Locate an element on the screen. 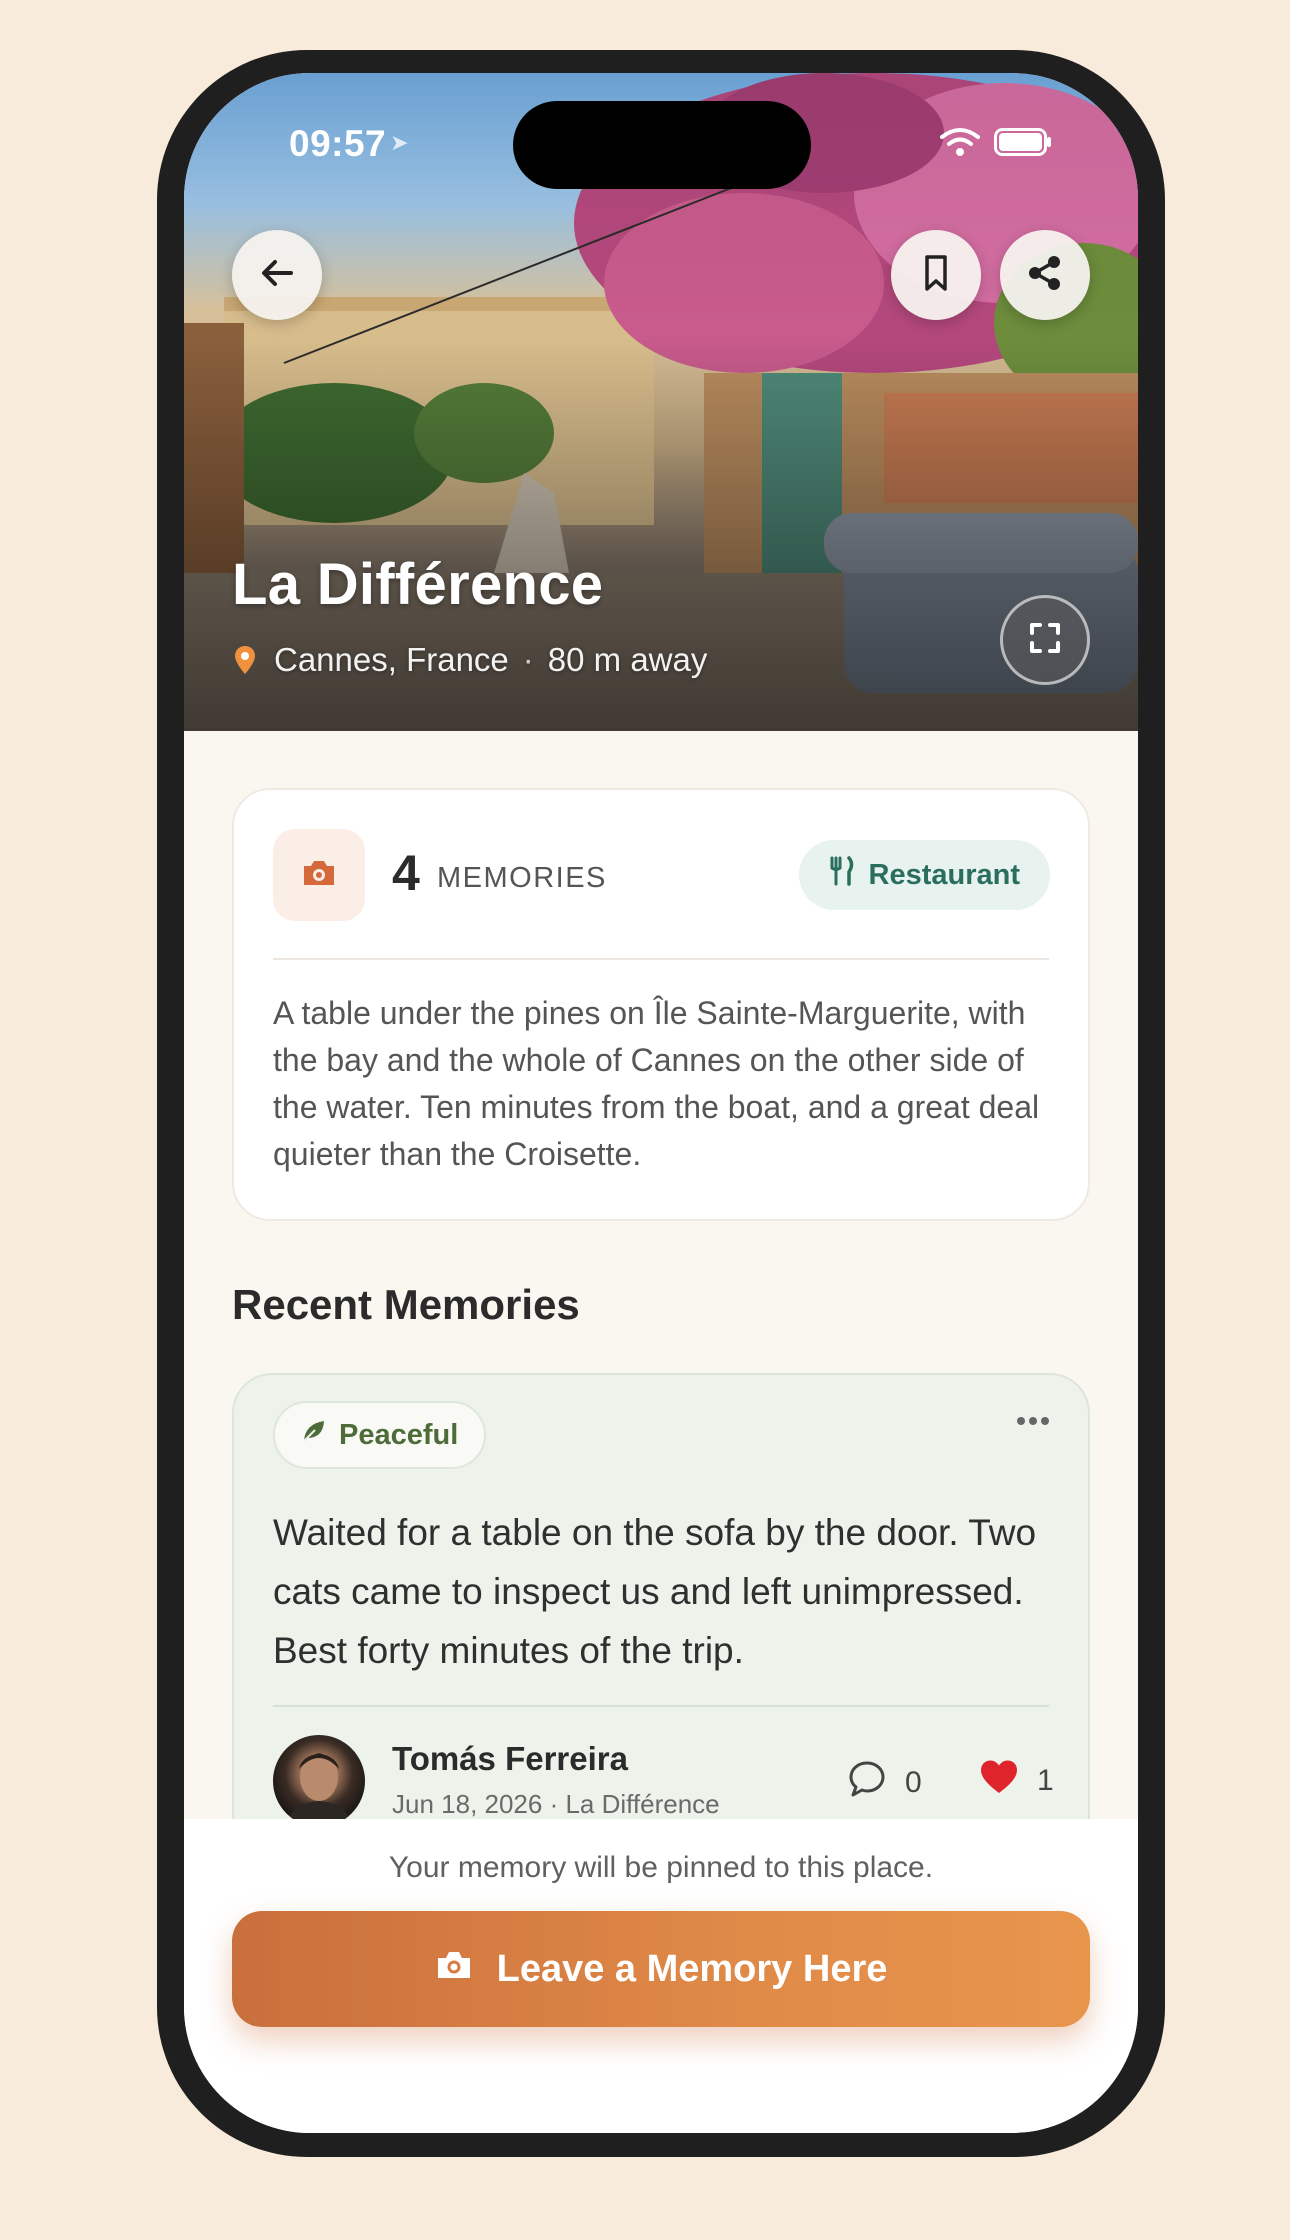 The height and width of the screenshot is (2240, 1290). share-button is located at coordinates (1045, 275).